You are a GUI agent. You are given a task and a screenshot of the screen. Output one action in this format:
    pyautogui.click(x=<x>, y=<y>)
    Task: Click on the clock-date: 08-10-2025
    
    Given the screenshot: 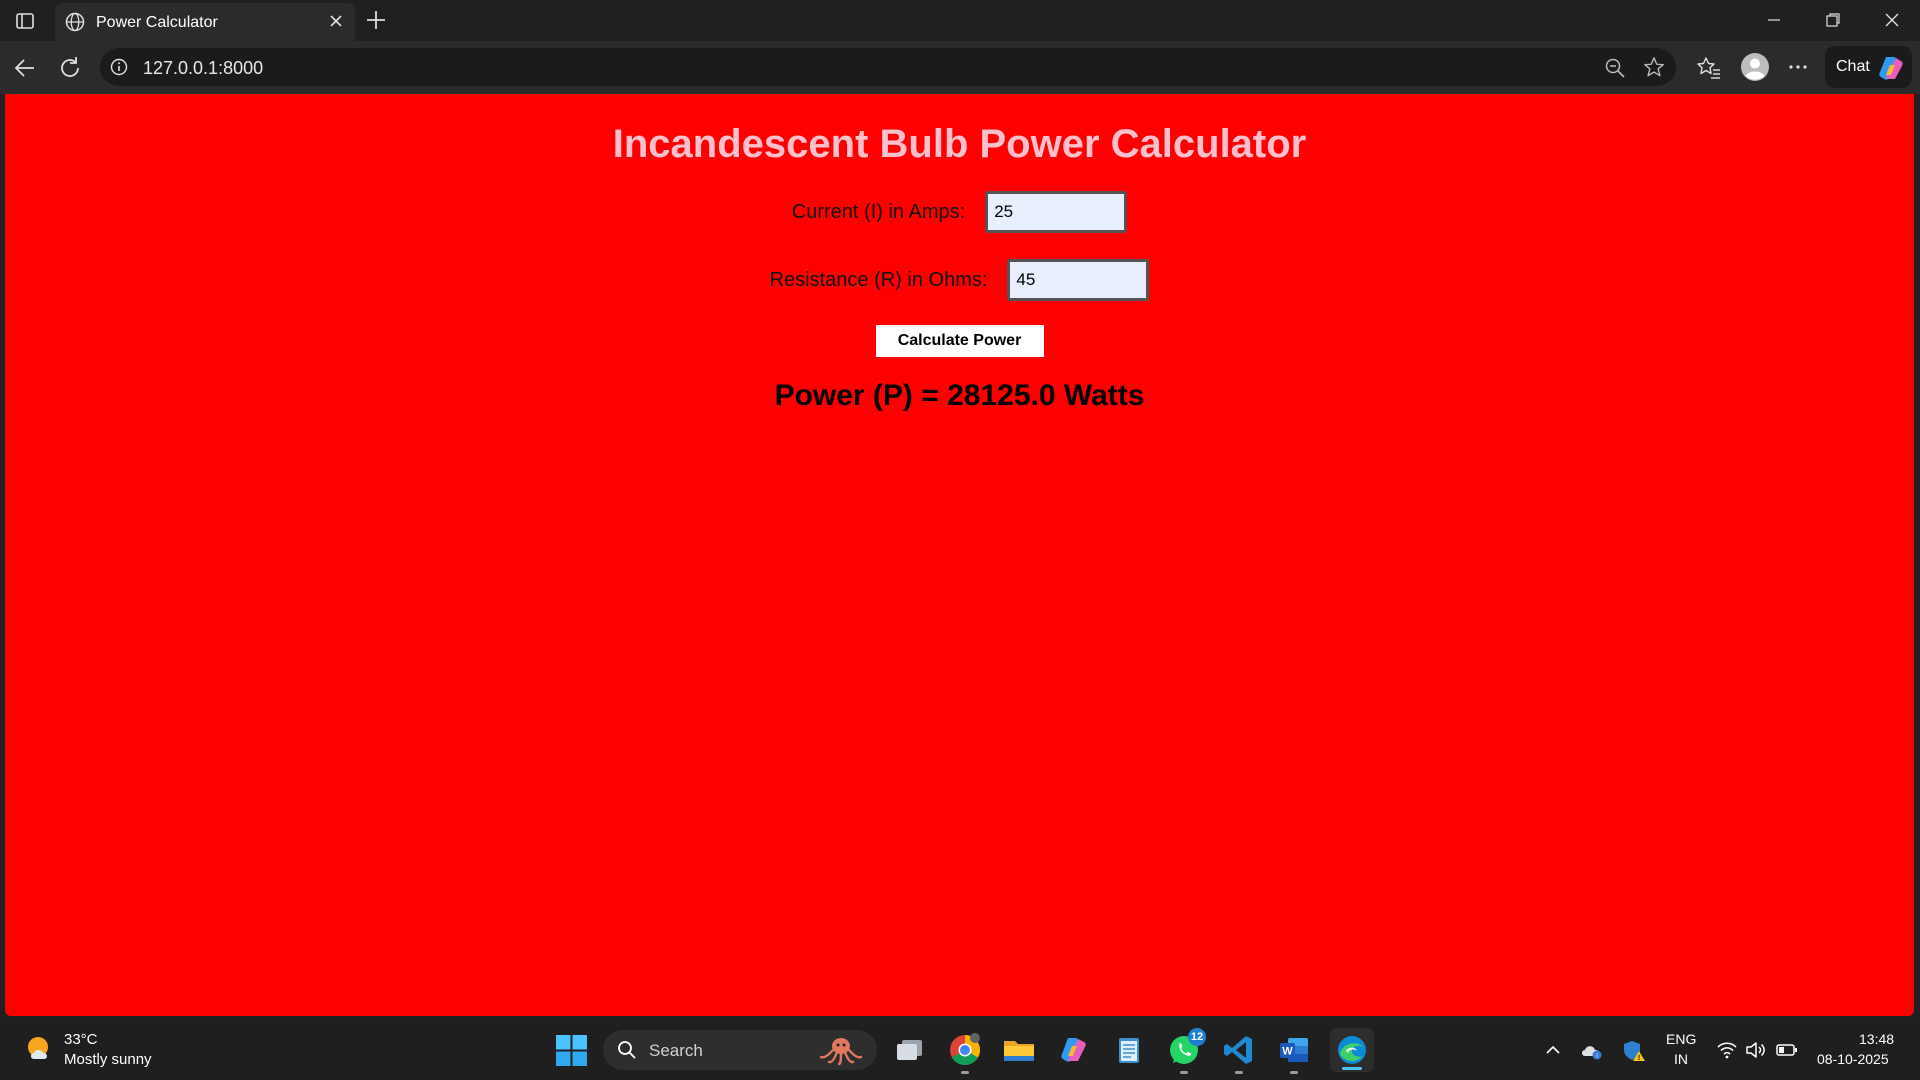 What is the action you would take?
    pyautogui.click(x=1853, y=1059)
    